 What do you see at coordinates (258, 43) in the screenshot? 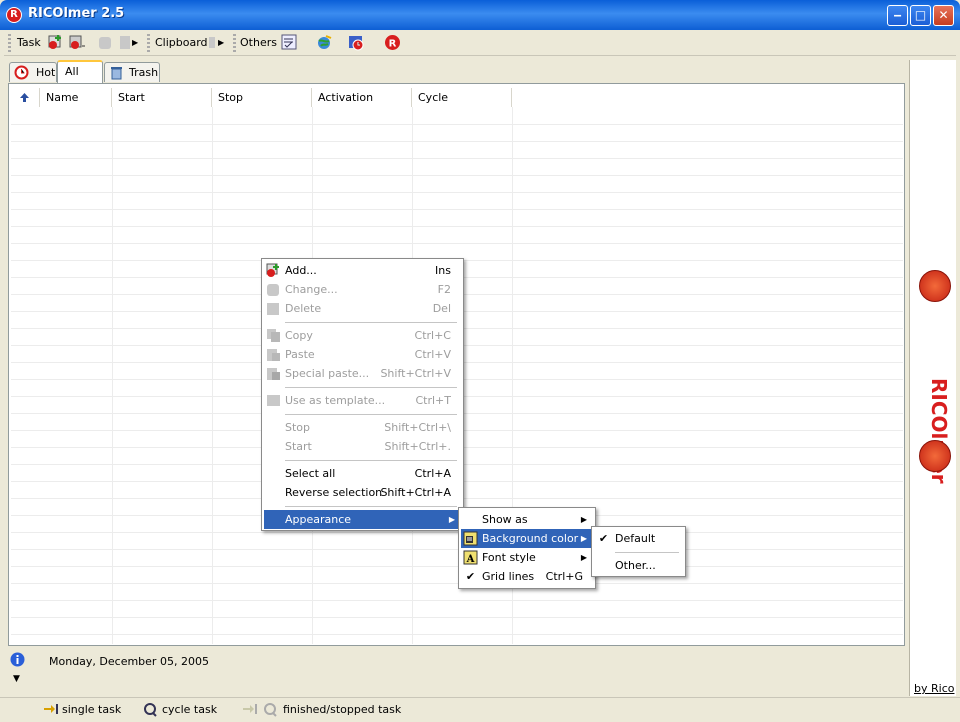
I see `others-menu-button: Others` at bounding box center [258, 43].